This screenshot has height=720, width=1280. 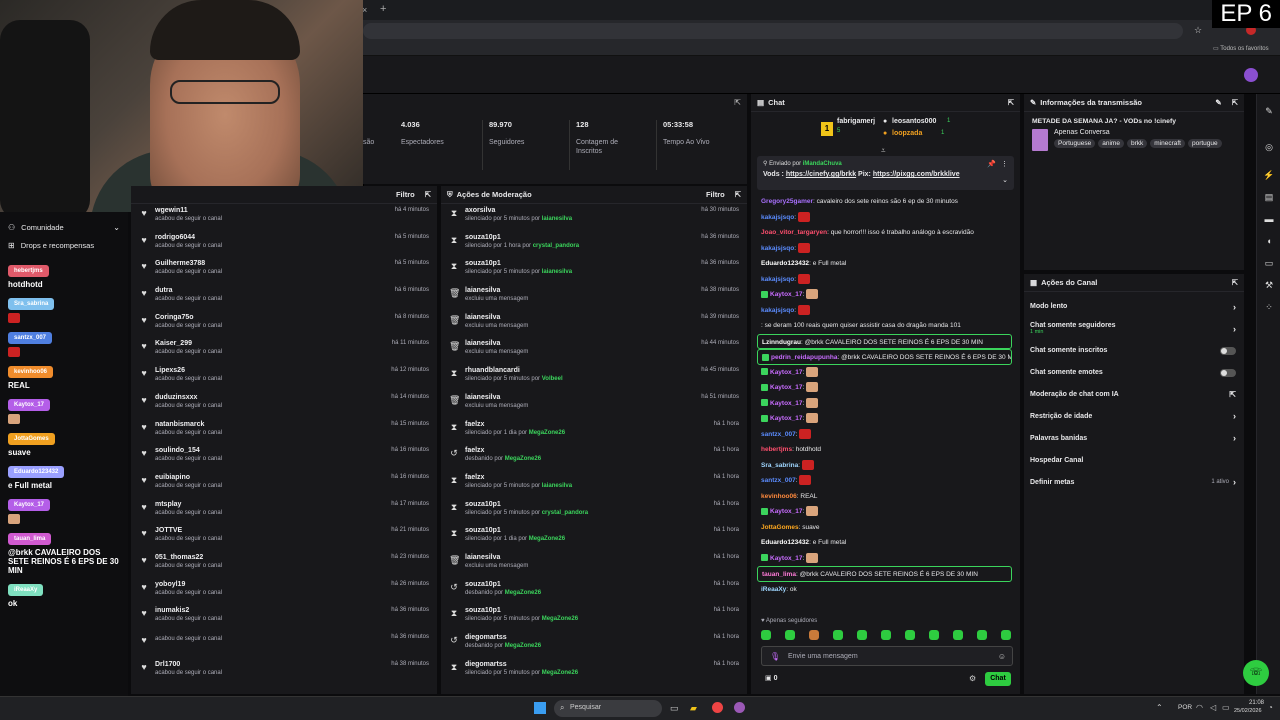 I want to click on broadcast-icon: ◎, so click(x=1268, y=147).